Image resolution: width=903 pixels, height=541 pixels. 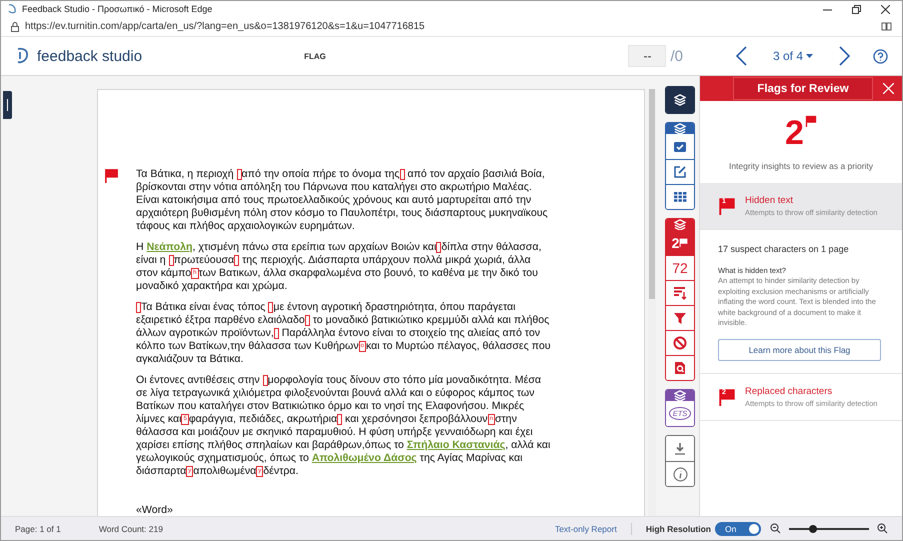 I want to click on edit-icon, so click(x=680, y=172).